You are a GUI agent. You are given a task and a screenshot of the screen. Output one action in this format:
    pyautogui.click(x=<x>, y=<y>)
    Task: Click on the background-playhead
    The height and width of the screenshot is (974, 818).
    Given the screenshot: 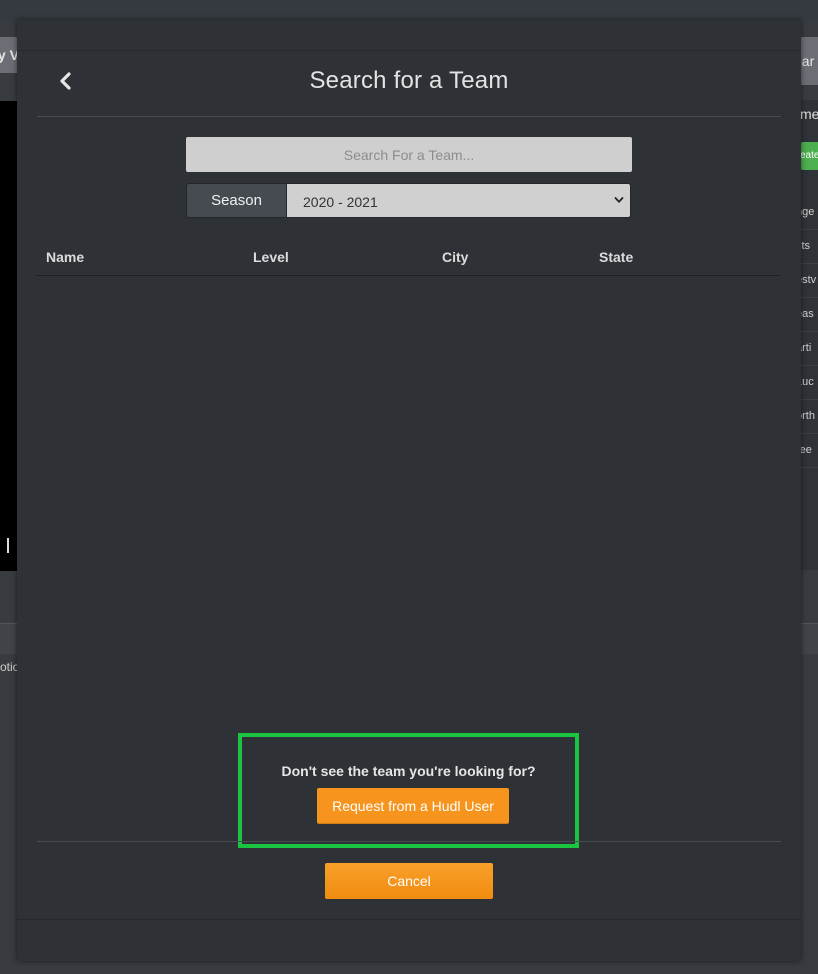 What is the action you would take?
    pyautogui.click(x=8, y=545)
    